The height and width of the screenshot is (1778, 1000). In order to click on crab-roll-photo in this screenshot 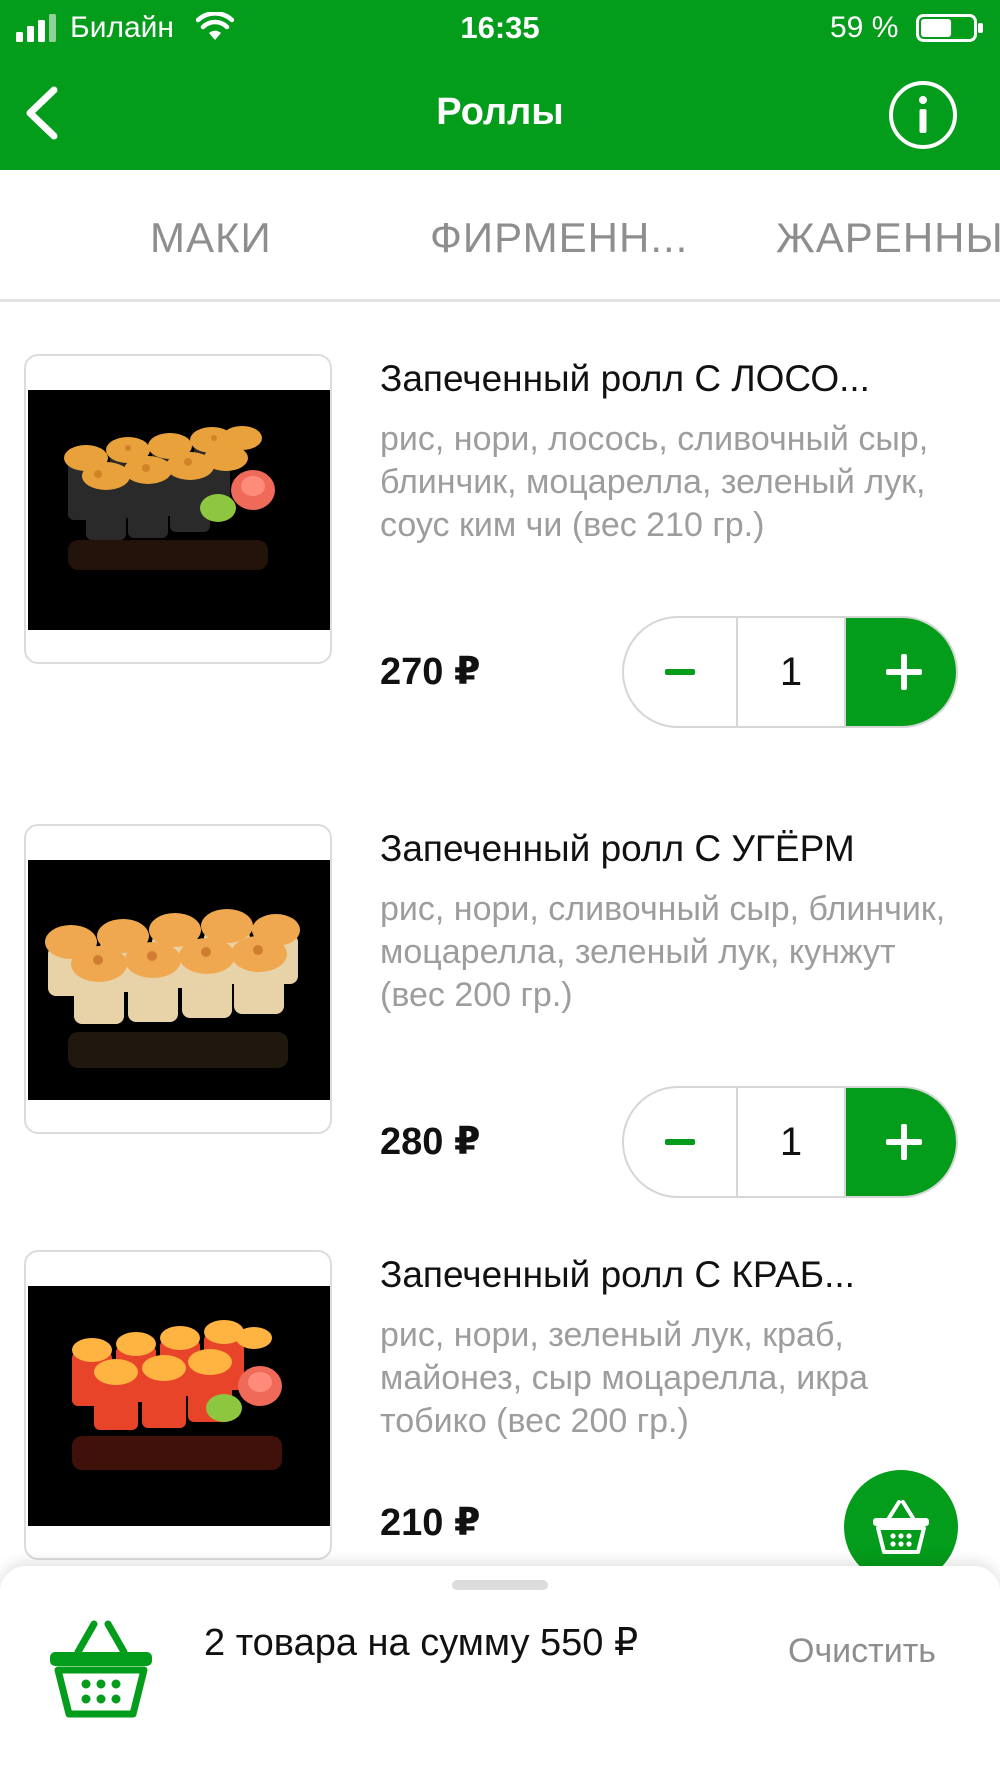, I will do `click(179, 1406)`.